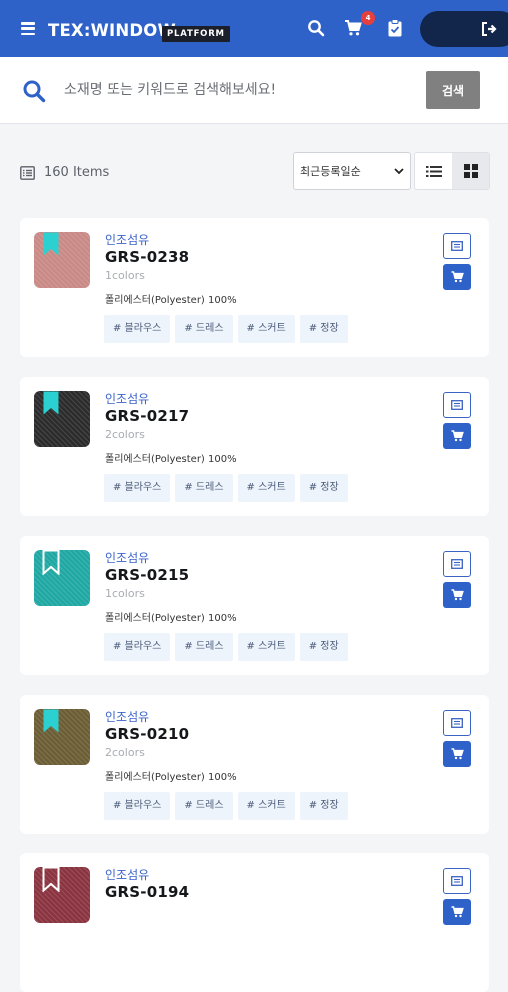 The width and height of the screenshot is (508, 992). I want to click on cart-count-badge: 4, so click(368, 18).